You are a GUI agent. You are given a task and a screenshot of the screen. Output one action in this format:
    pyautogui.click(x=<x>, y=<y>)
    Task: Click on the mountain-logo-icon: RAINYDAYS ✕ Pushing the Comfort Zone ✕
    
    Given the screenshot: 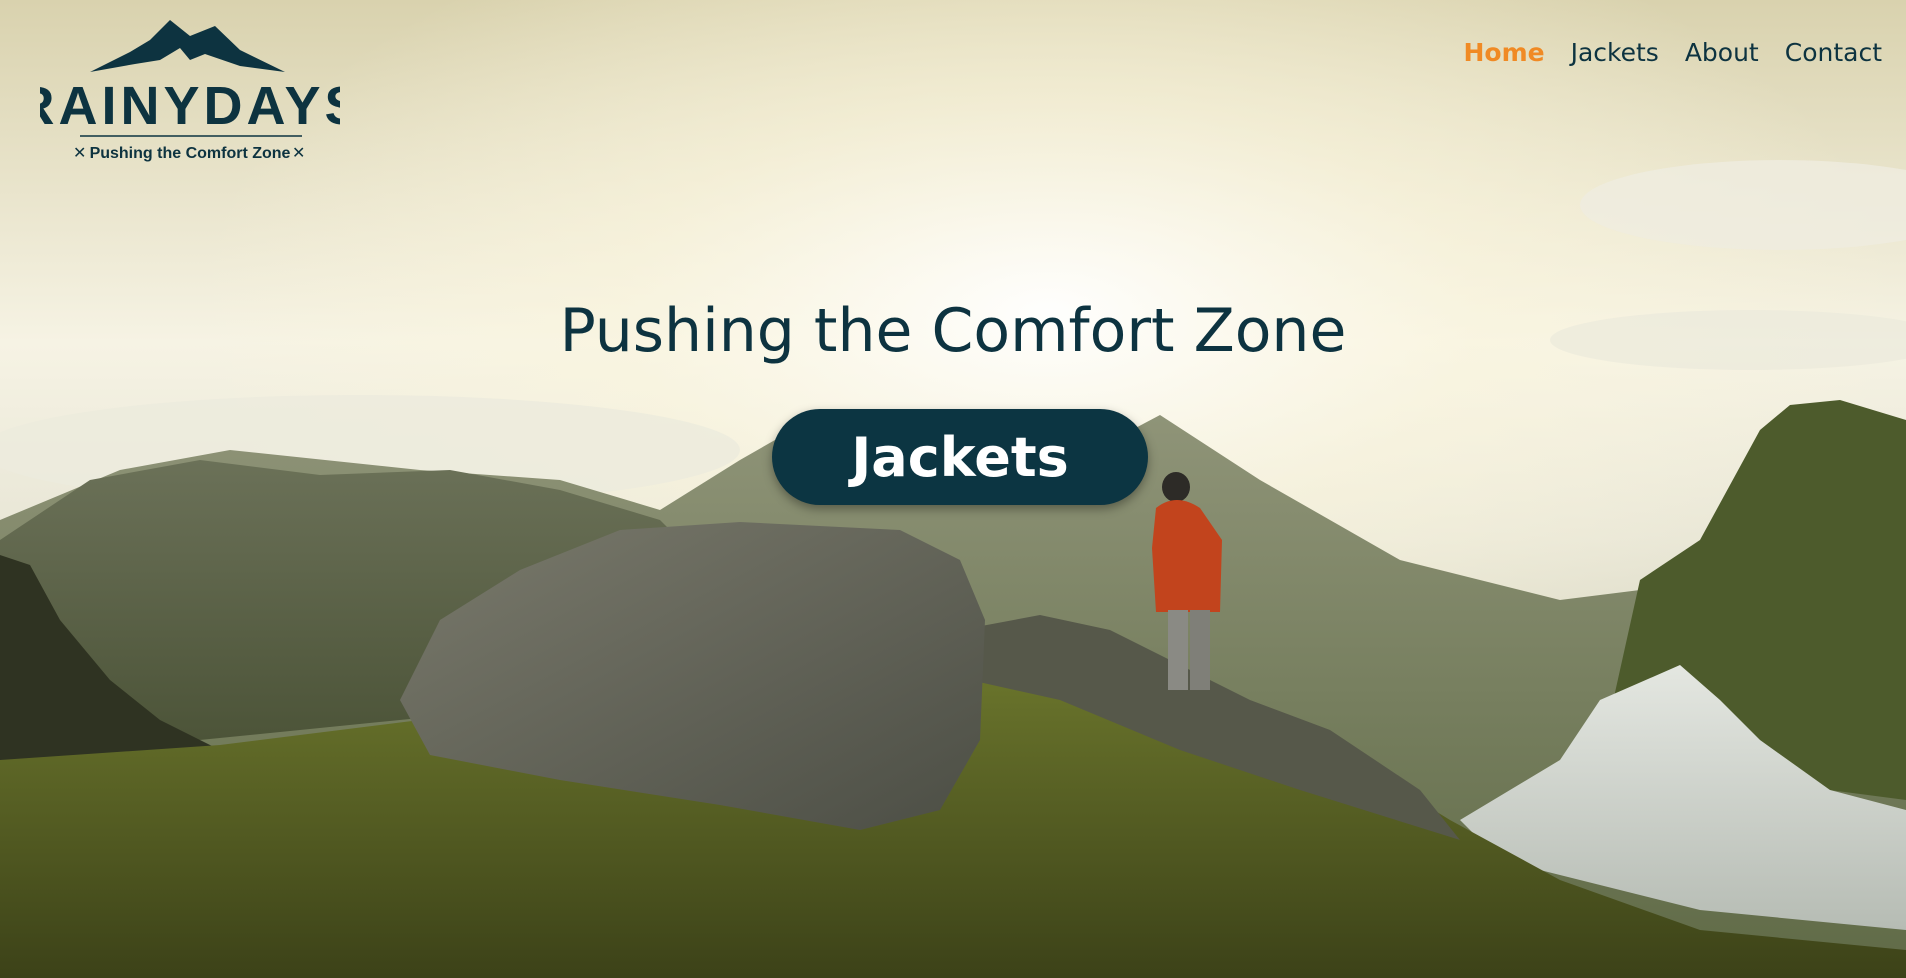 What is the action you would take?
    pyautogui.click(x=190, y=91)
    